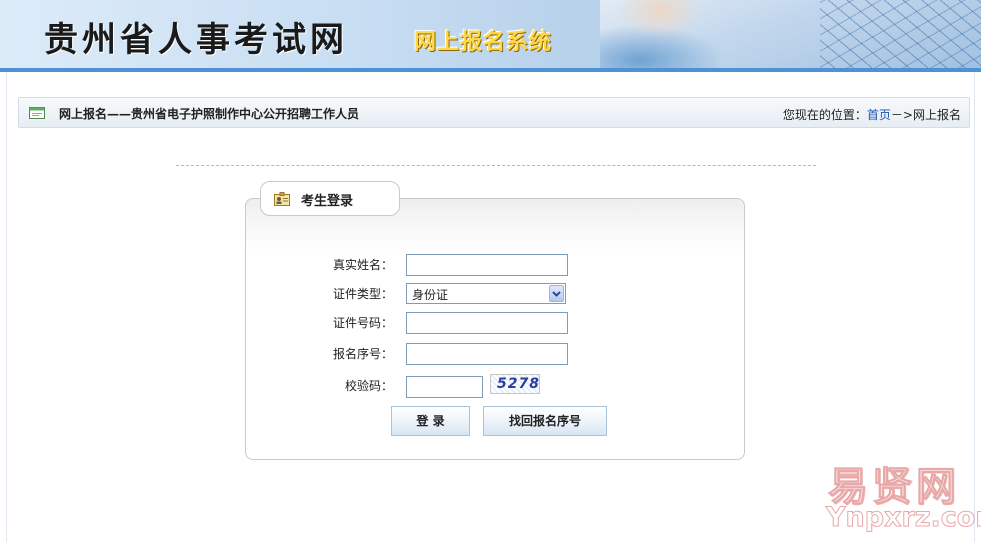  I want to click on site-title: 贵州省人事考试网, so click(196, 40).